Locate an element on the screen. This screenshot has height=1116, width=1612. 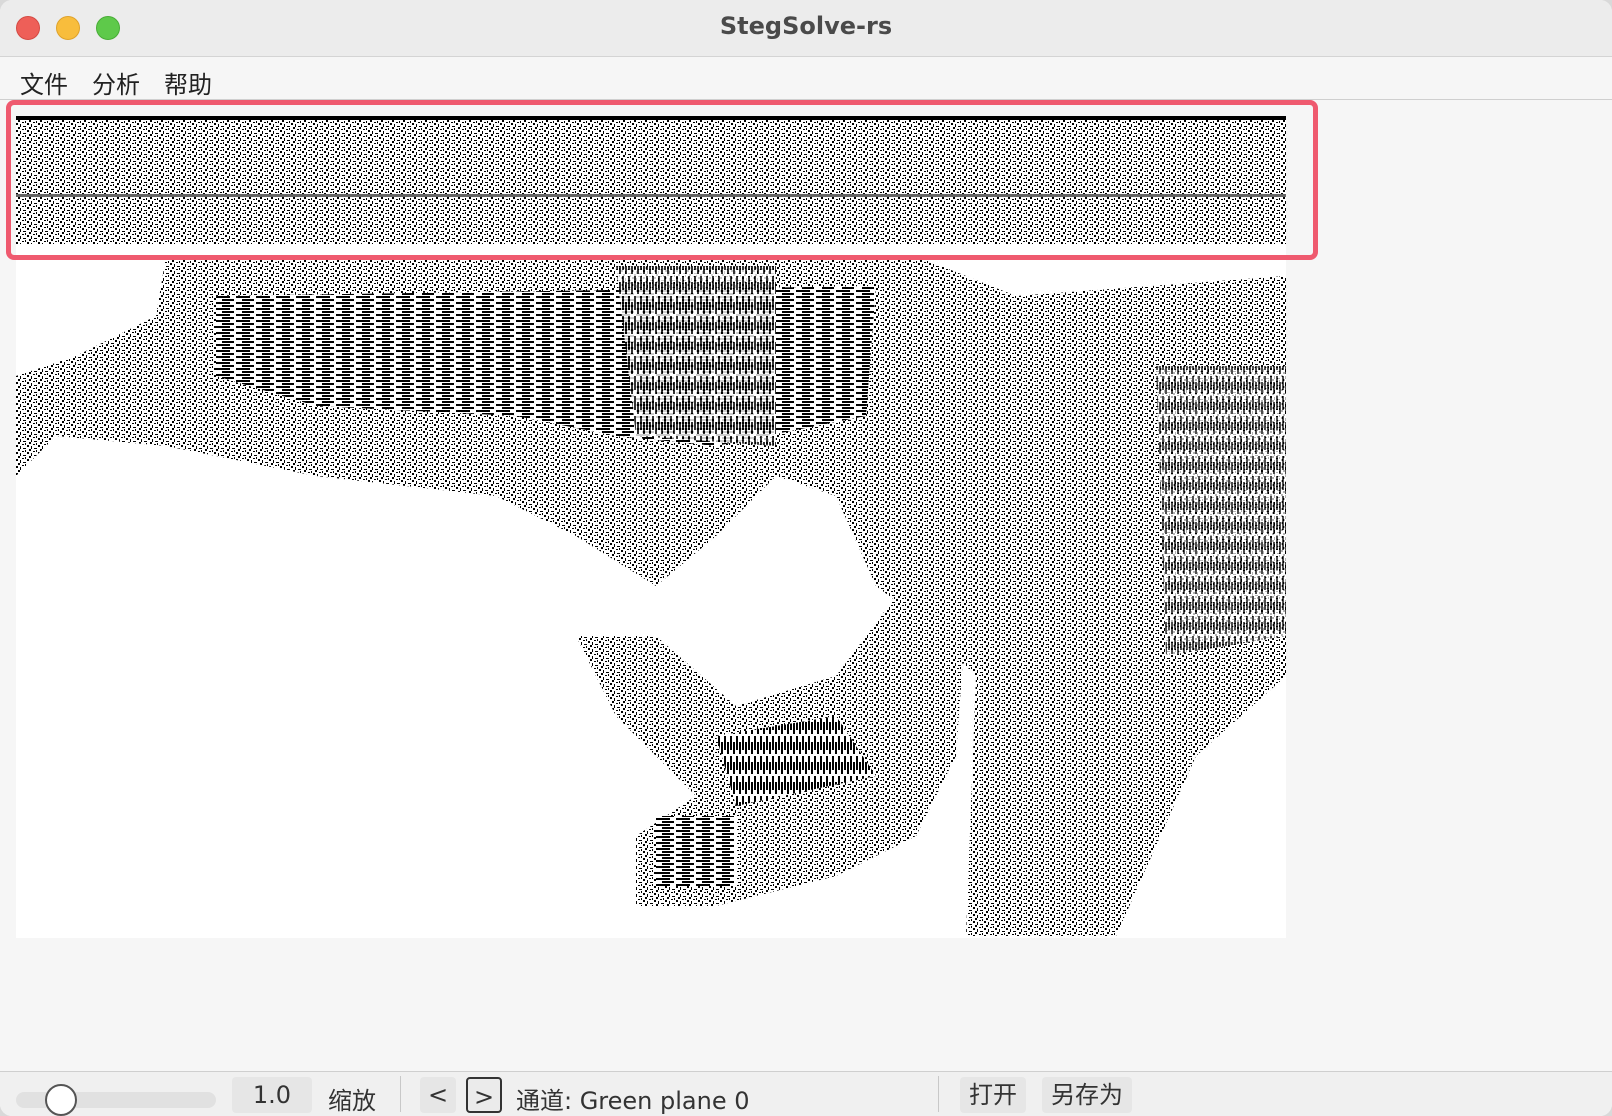
zoom-slider-thumb is located at coordinates (61, 1100).